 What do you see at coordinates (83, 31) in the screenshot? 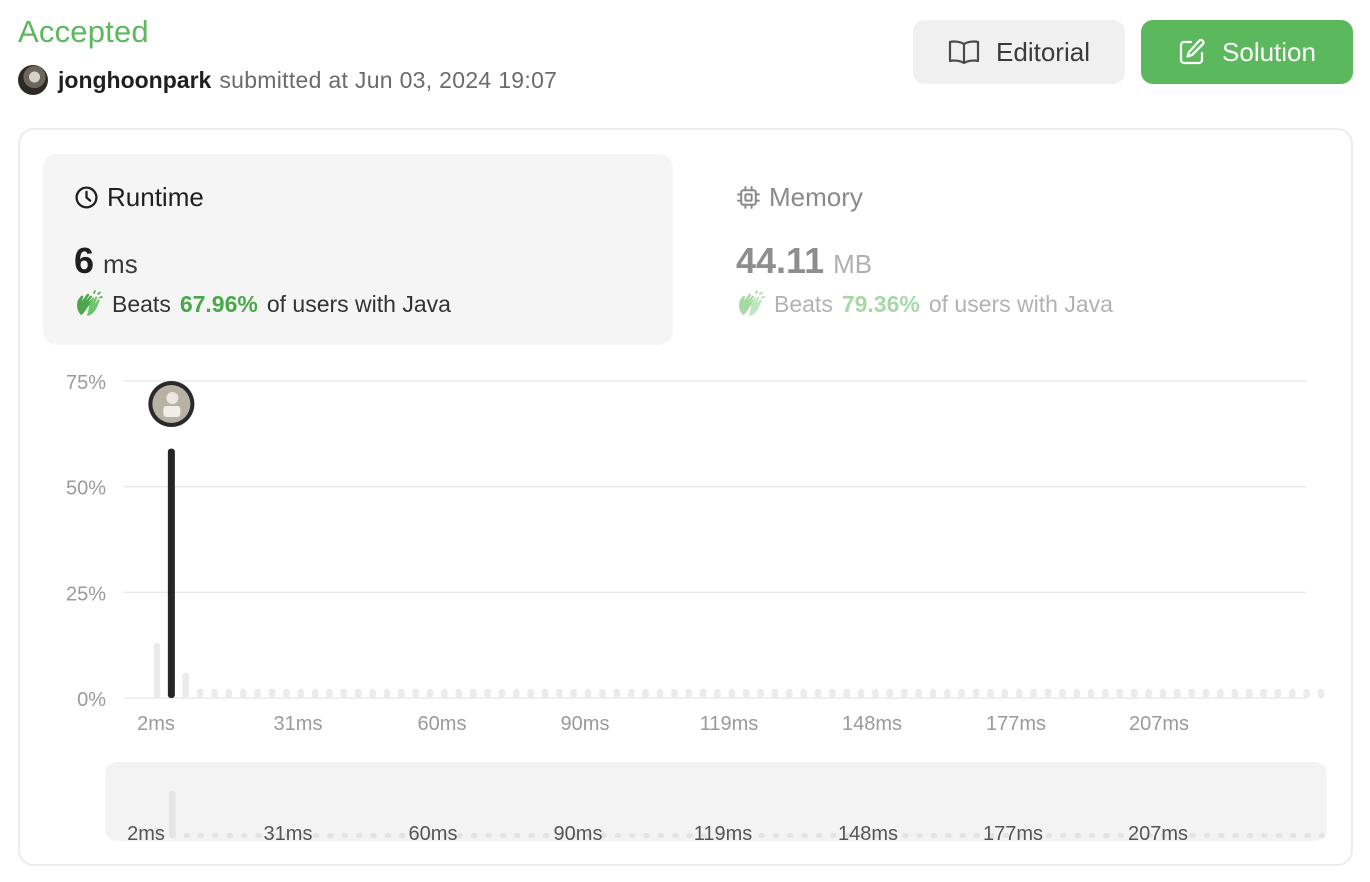
I see `status-accepted: Accepted` at bounding box center [83, 31].